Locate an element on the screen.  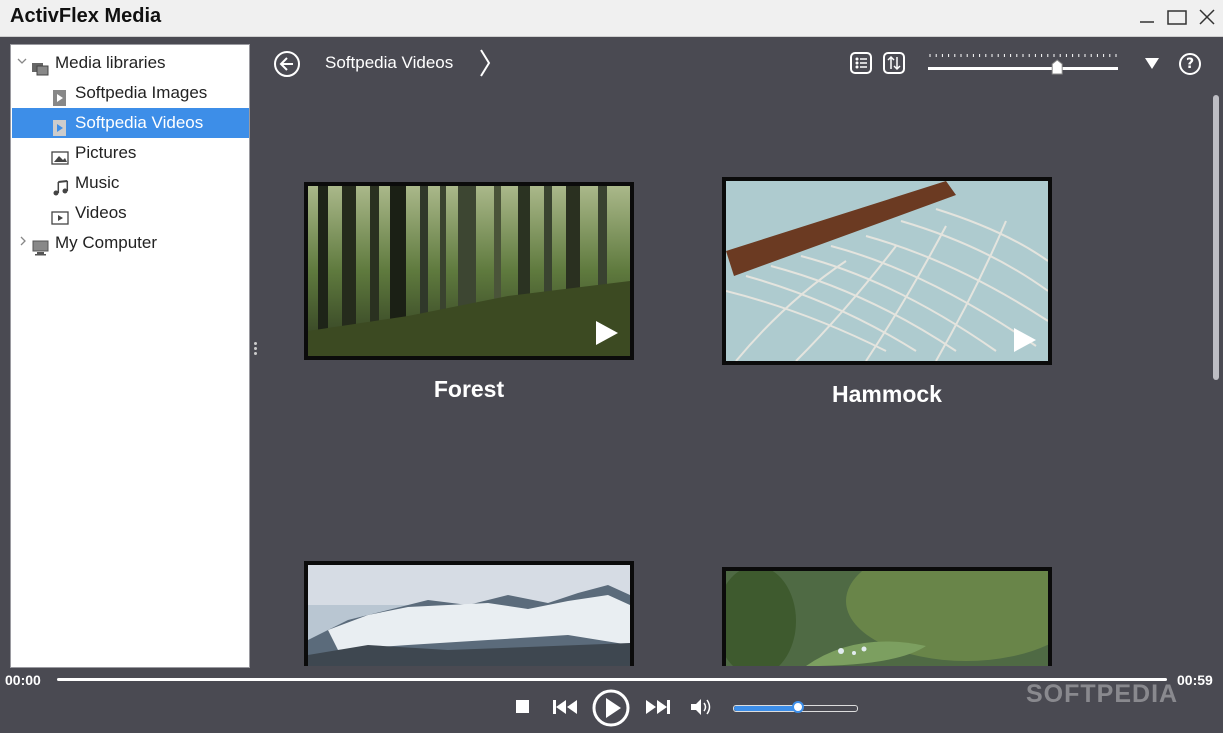
tree-item-label: Softpedia Images is located at coordinates (141, 92).